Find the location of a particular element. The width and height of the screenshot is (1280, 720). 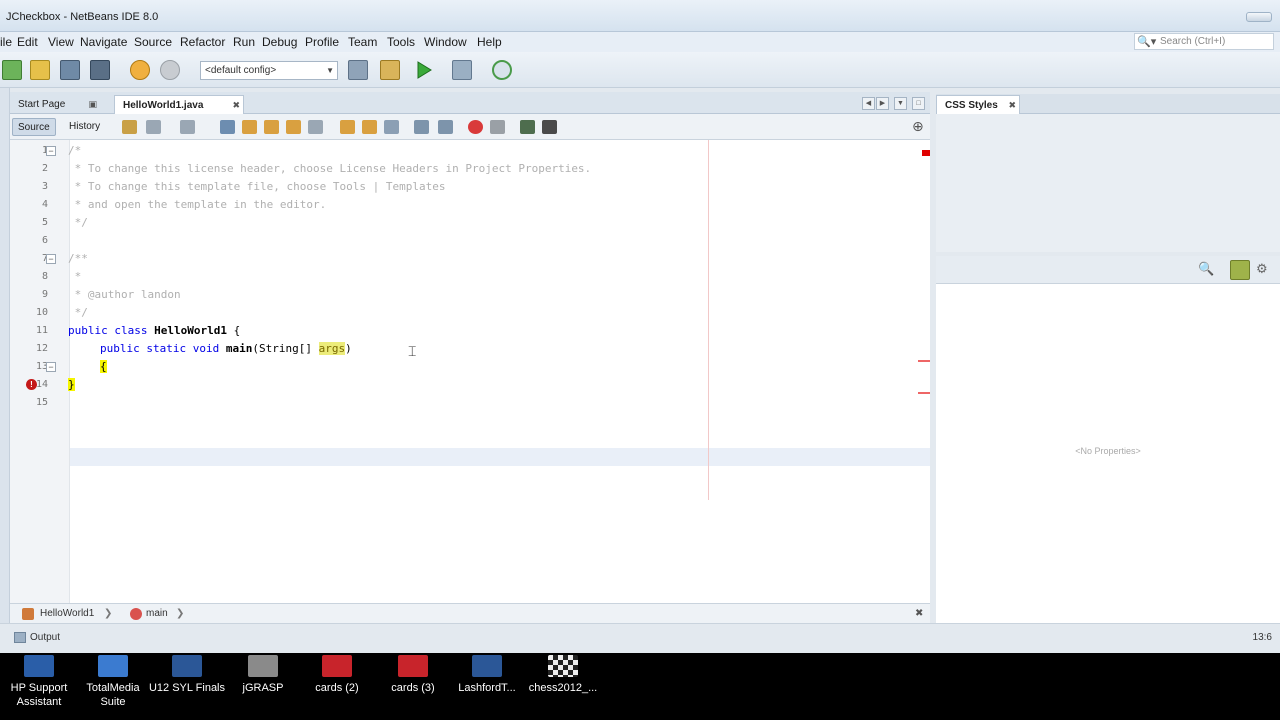

shift-right-icon is located at coordinates (445, 127).